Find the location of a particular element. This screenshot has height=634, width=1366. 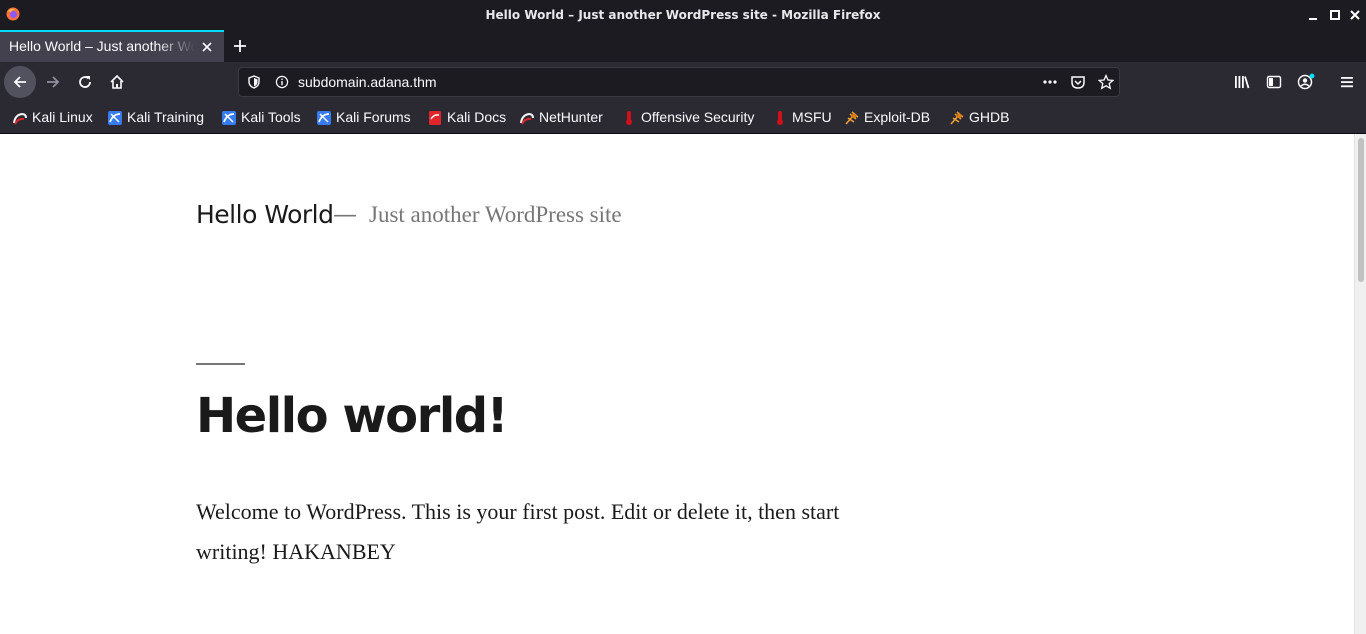

reload-button is located at coordinates (85, 82).